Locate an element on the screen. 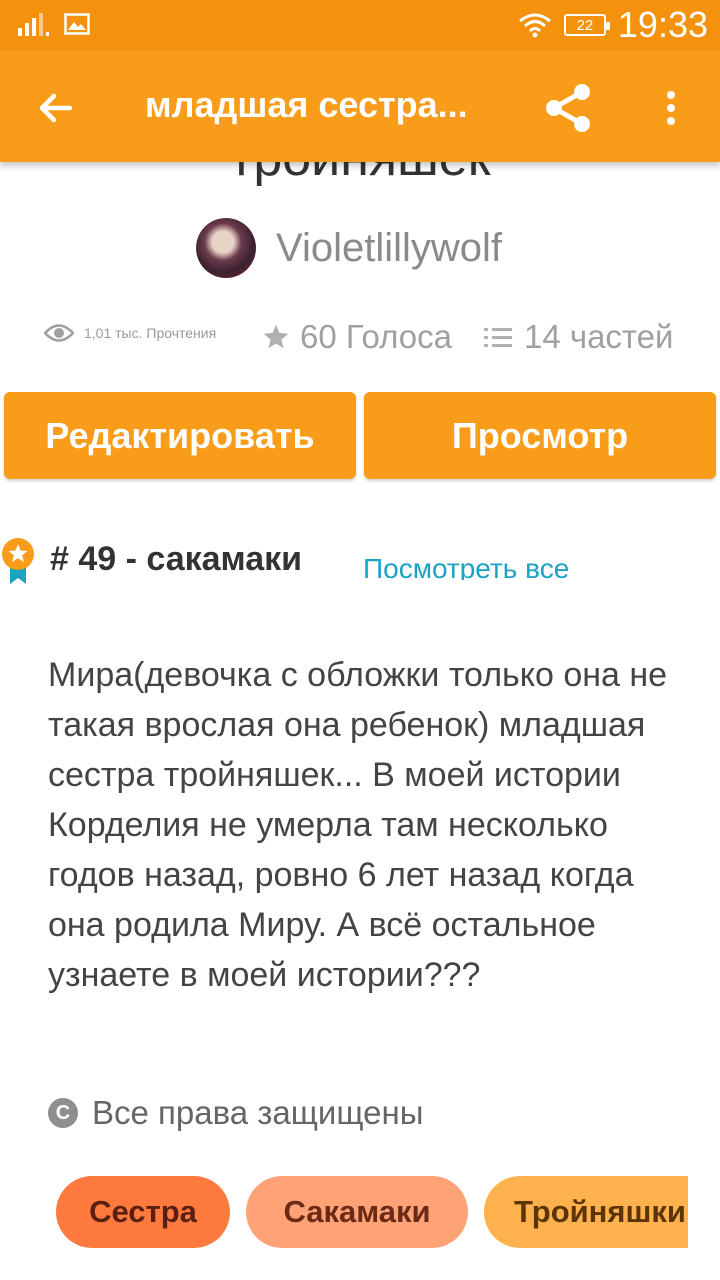 The image size is (720, 1280). parts-count: 14 частей is located at coordinates (599, 336).